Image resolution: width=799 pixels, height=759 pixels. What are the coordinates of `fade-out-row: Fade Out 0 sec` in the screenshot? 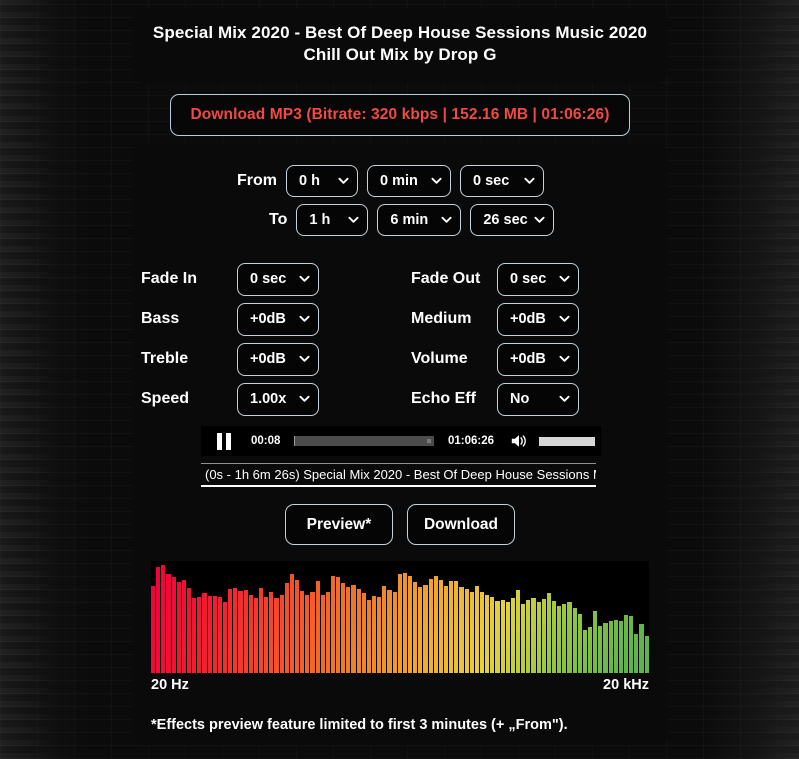 It's located at (495, 279).